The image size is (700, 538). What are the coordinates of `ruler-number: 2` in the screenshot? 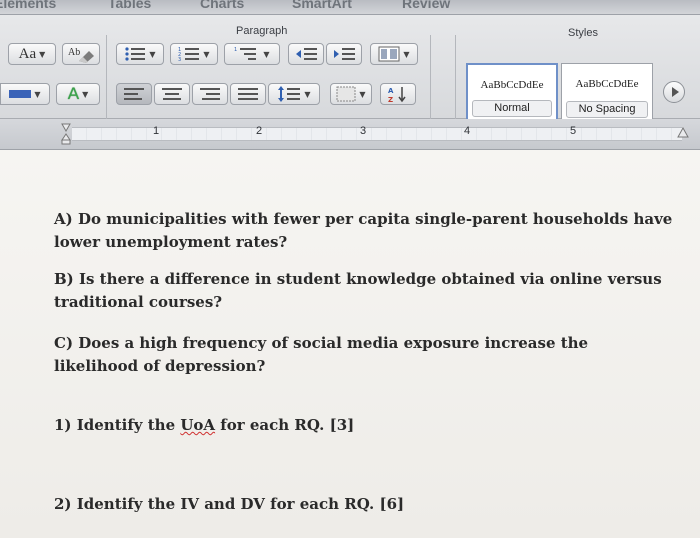 It's located at (259, 131).